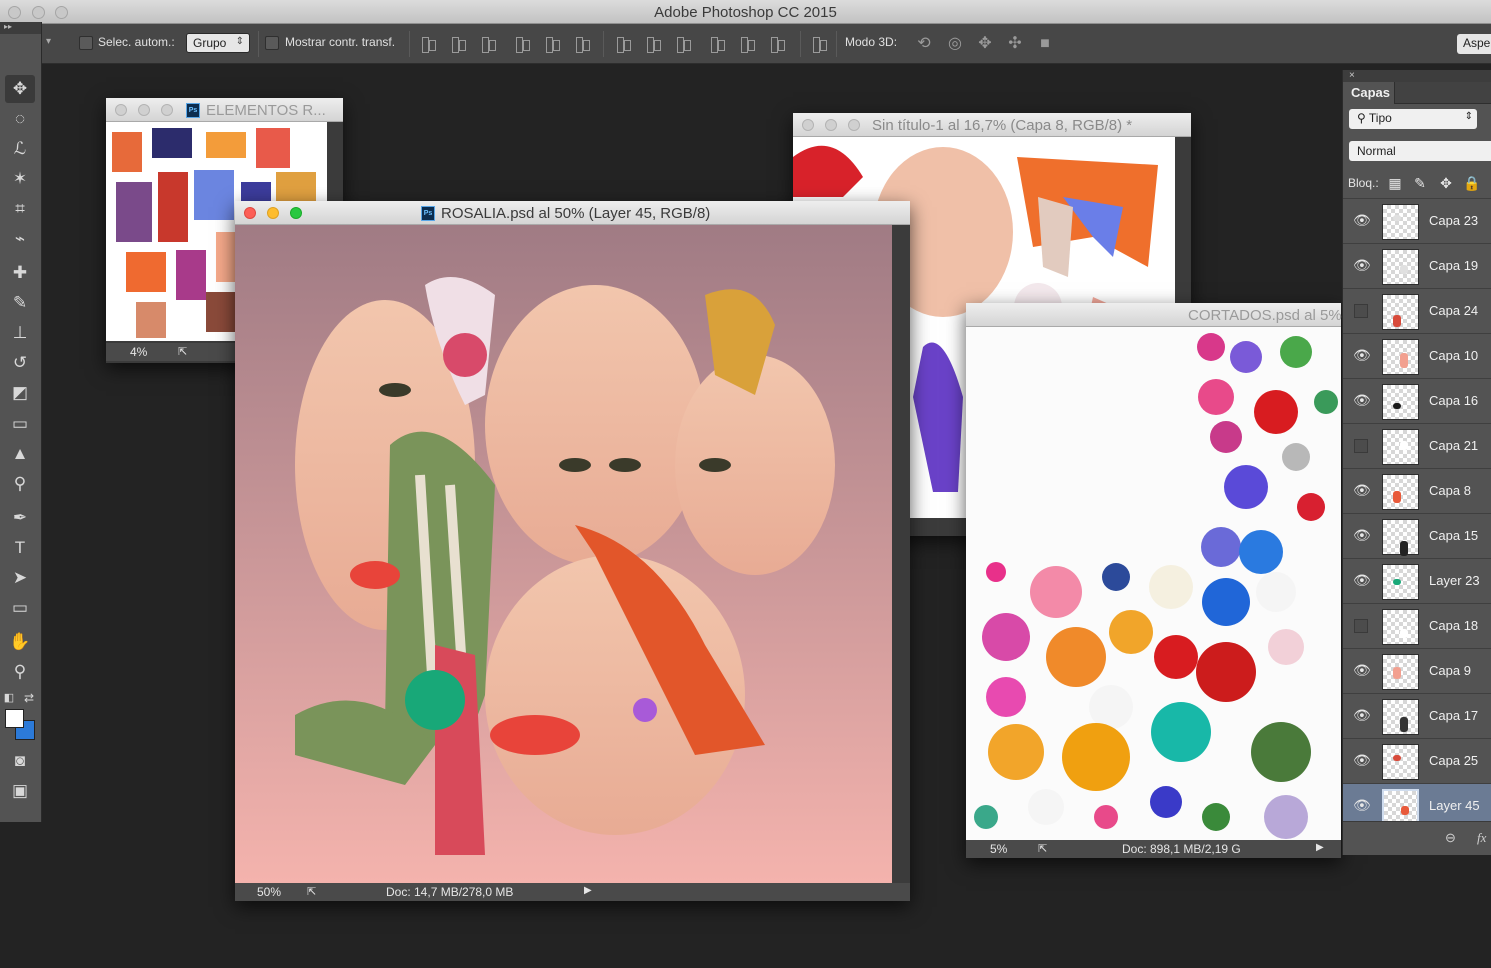 The image size is (1491, 968). What do you see at coordinates (269, 892) in the screenshot?
I see `zoom-level: 50%` at bounding box center [269, 892].